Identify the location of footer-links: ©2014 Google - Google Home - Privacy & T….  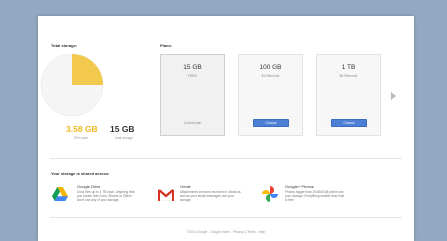
(226, 232).